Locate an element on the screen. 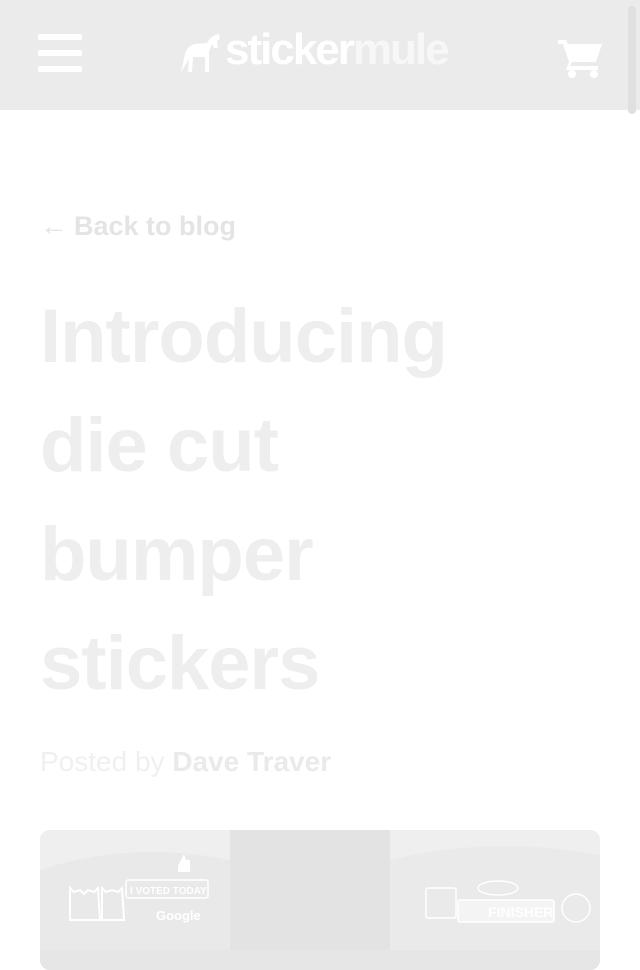  hamburger-menu-icon is located at coordinates (60, 53).